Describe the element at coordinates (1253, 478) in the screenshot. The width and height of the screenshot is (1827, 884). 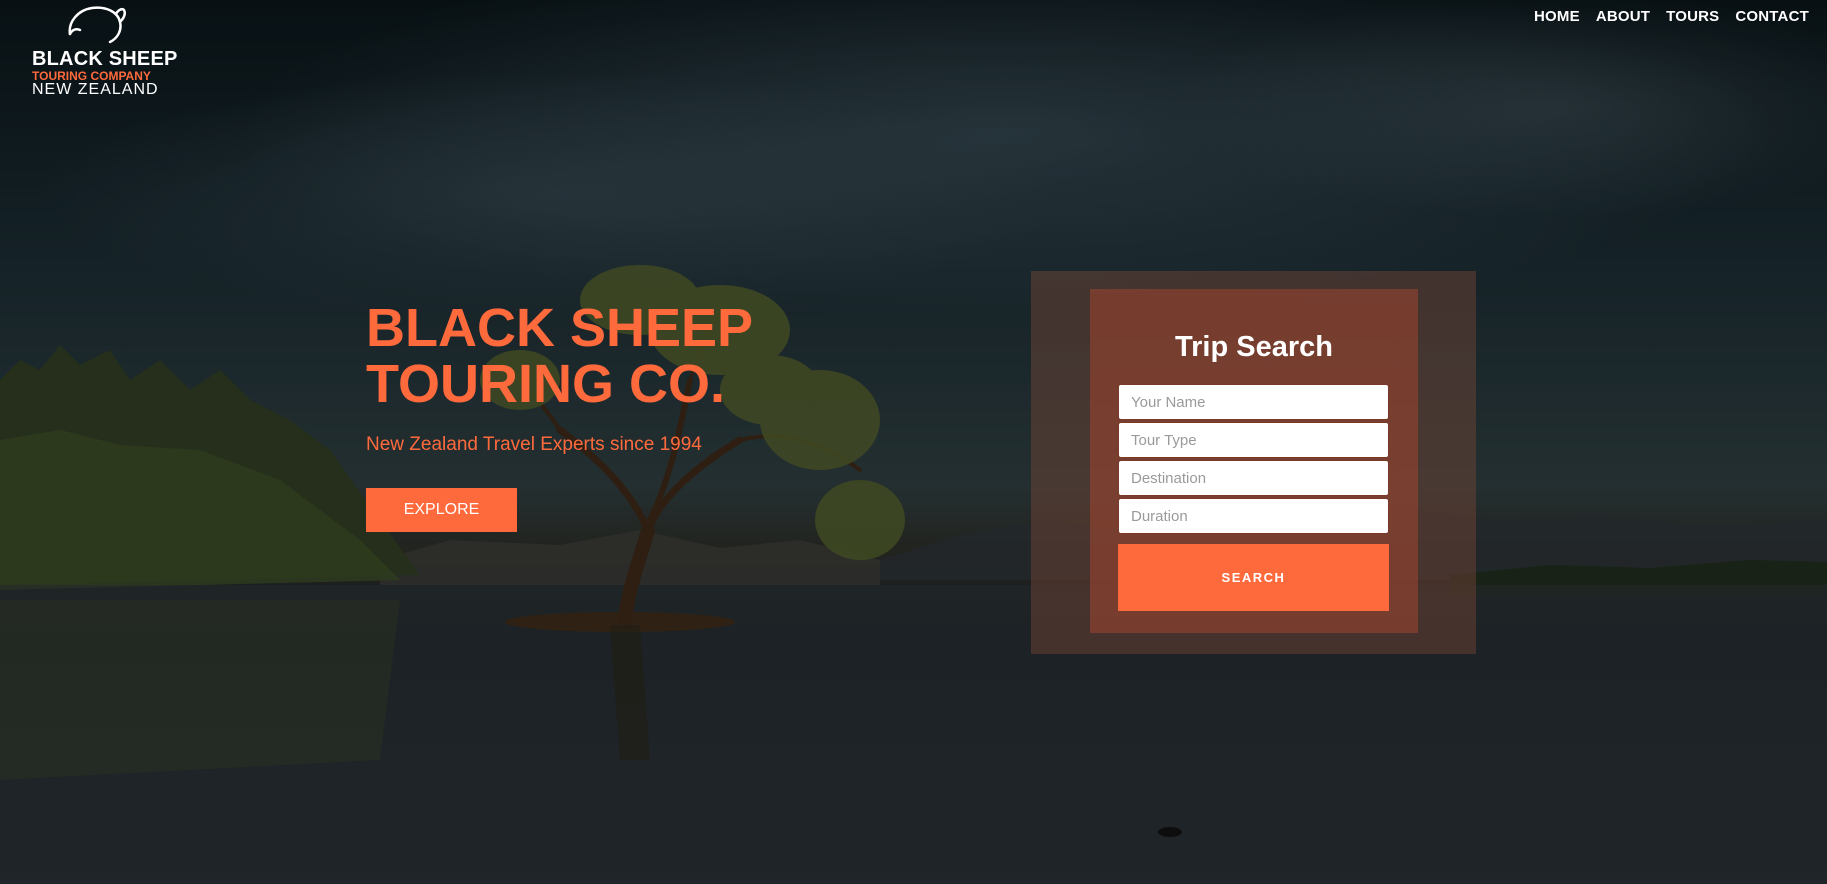
I see `destination-input` at that location.